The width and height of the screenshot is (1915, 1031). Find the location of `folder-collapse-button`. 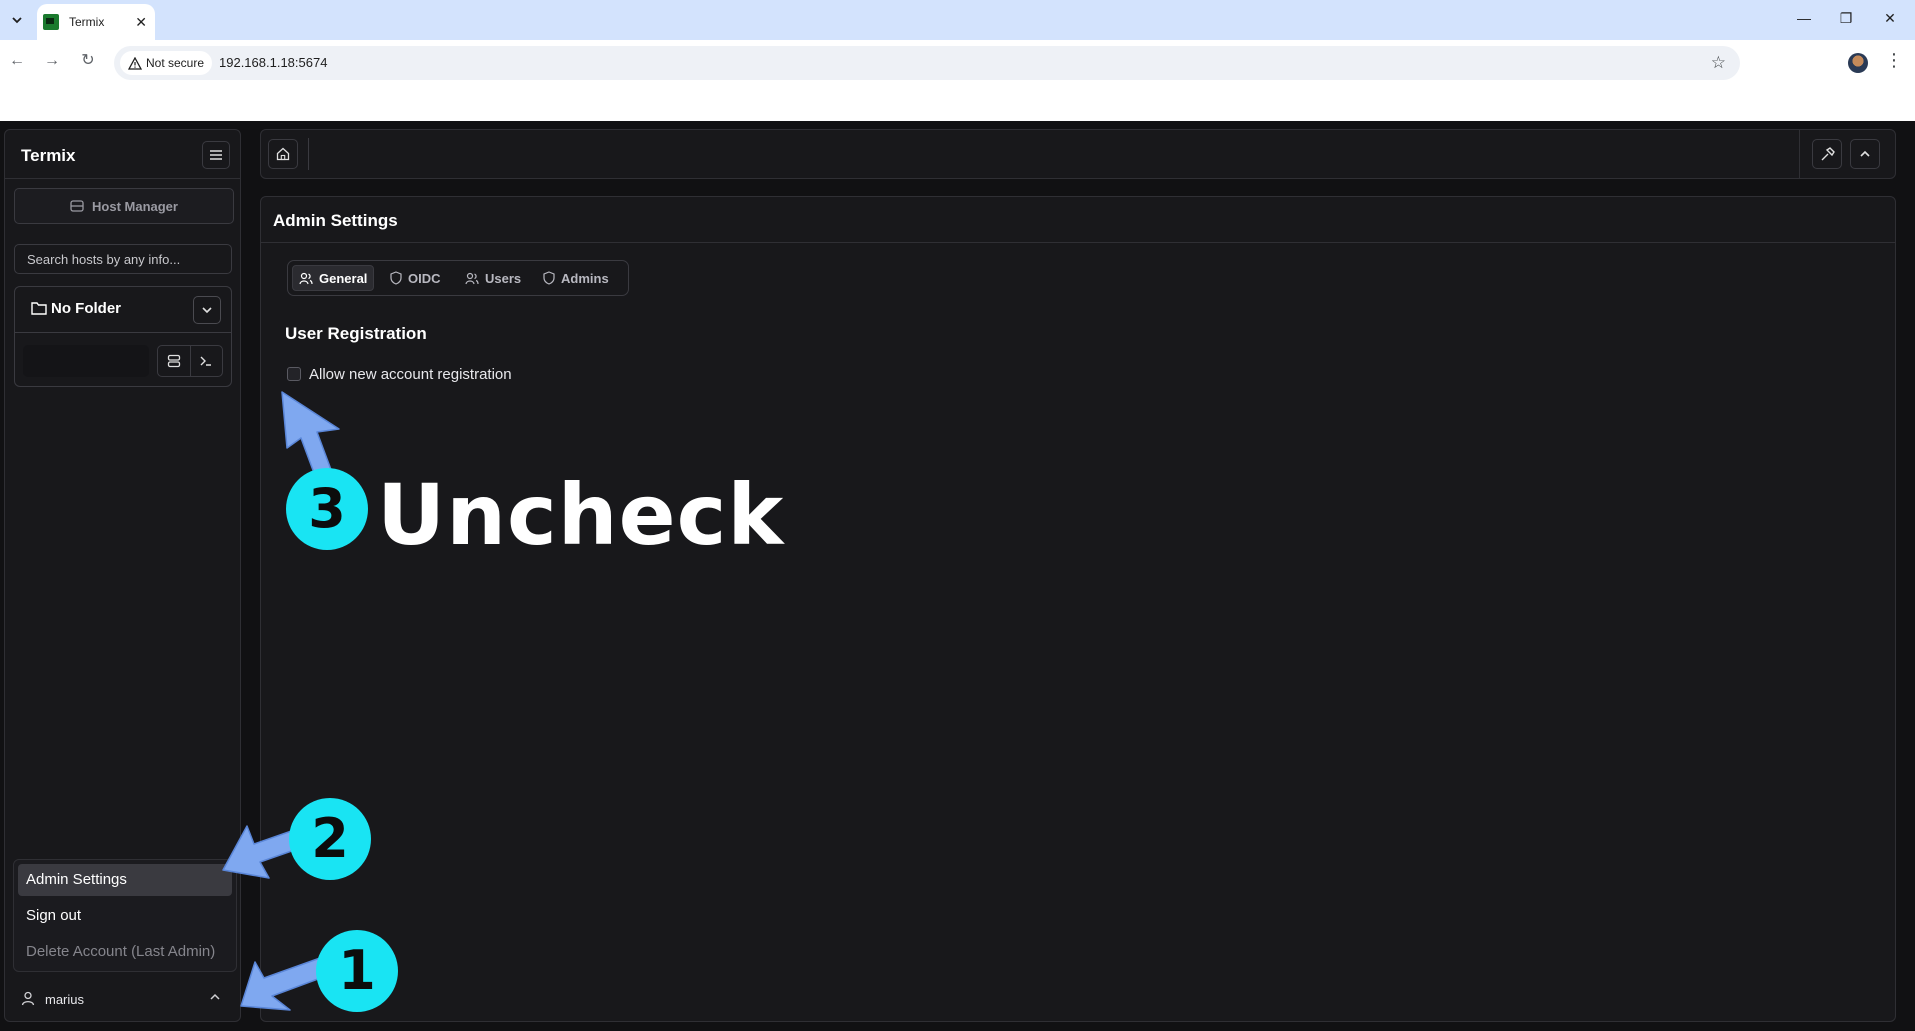

folder-collapse-button is located at coordinates (207, 310).